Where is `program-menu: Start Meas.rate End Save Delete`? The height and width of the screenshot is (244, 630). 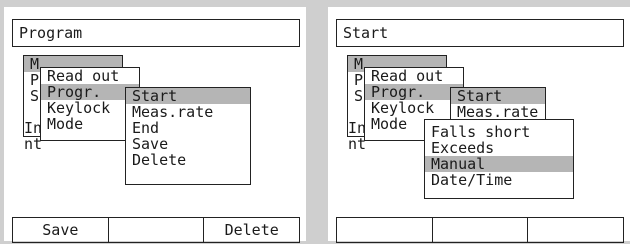
program-menu: Start Meas.rate End Save Delete is located at coordinates (188, 136).